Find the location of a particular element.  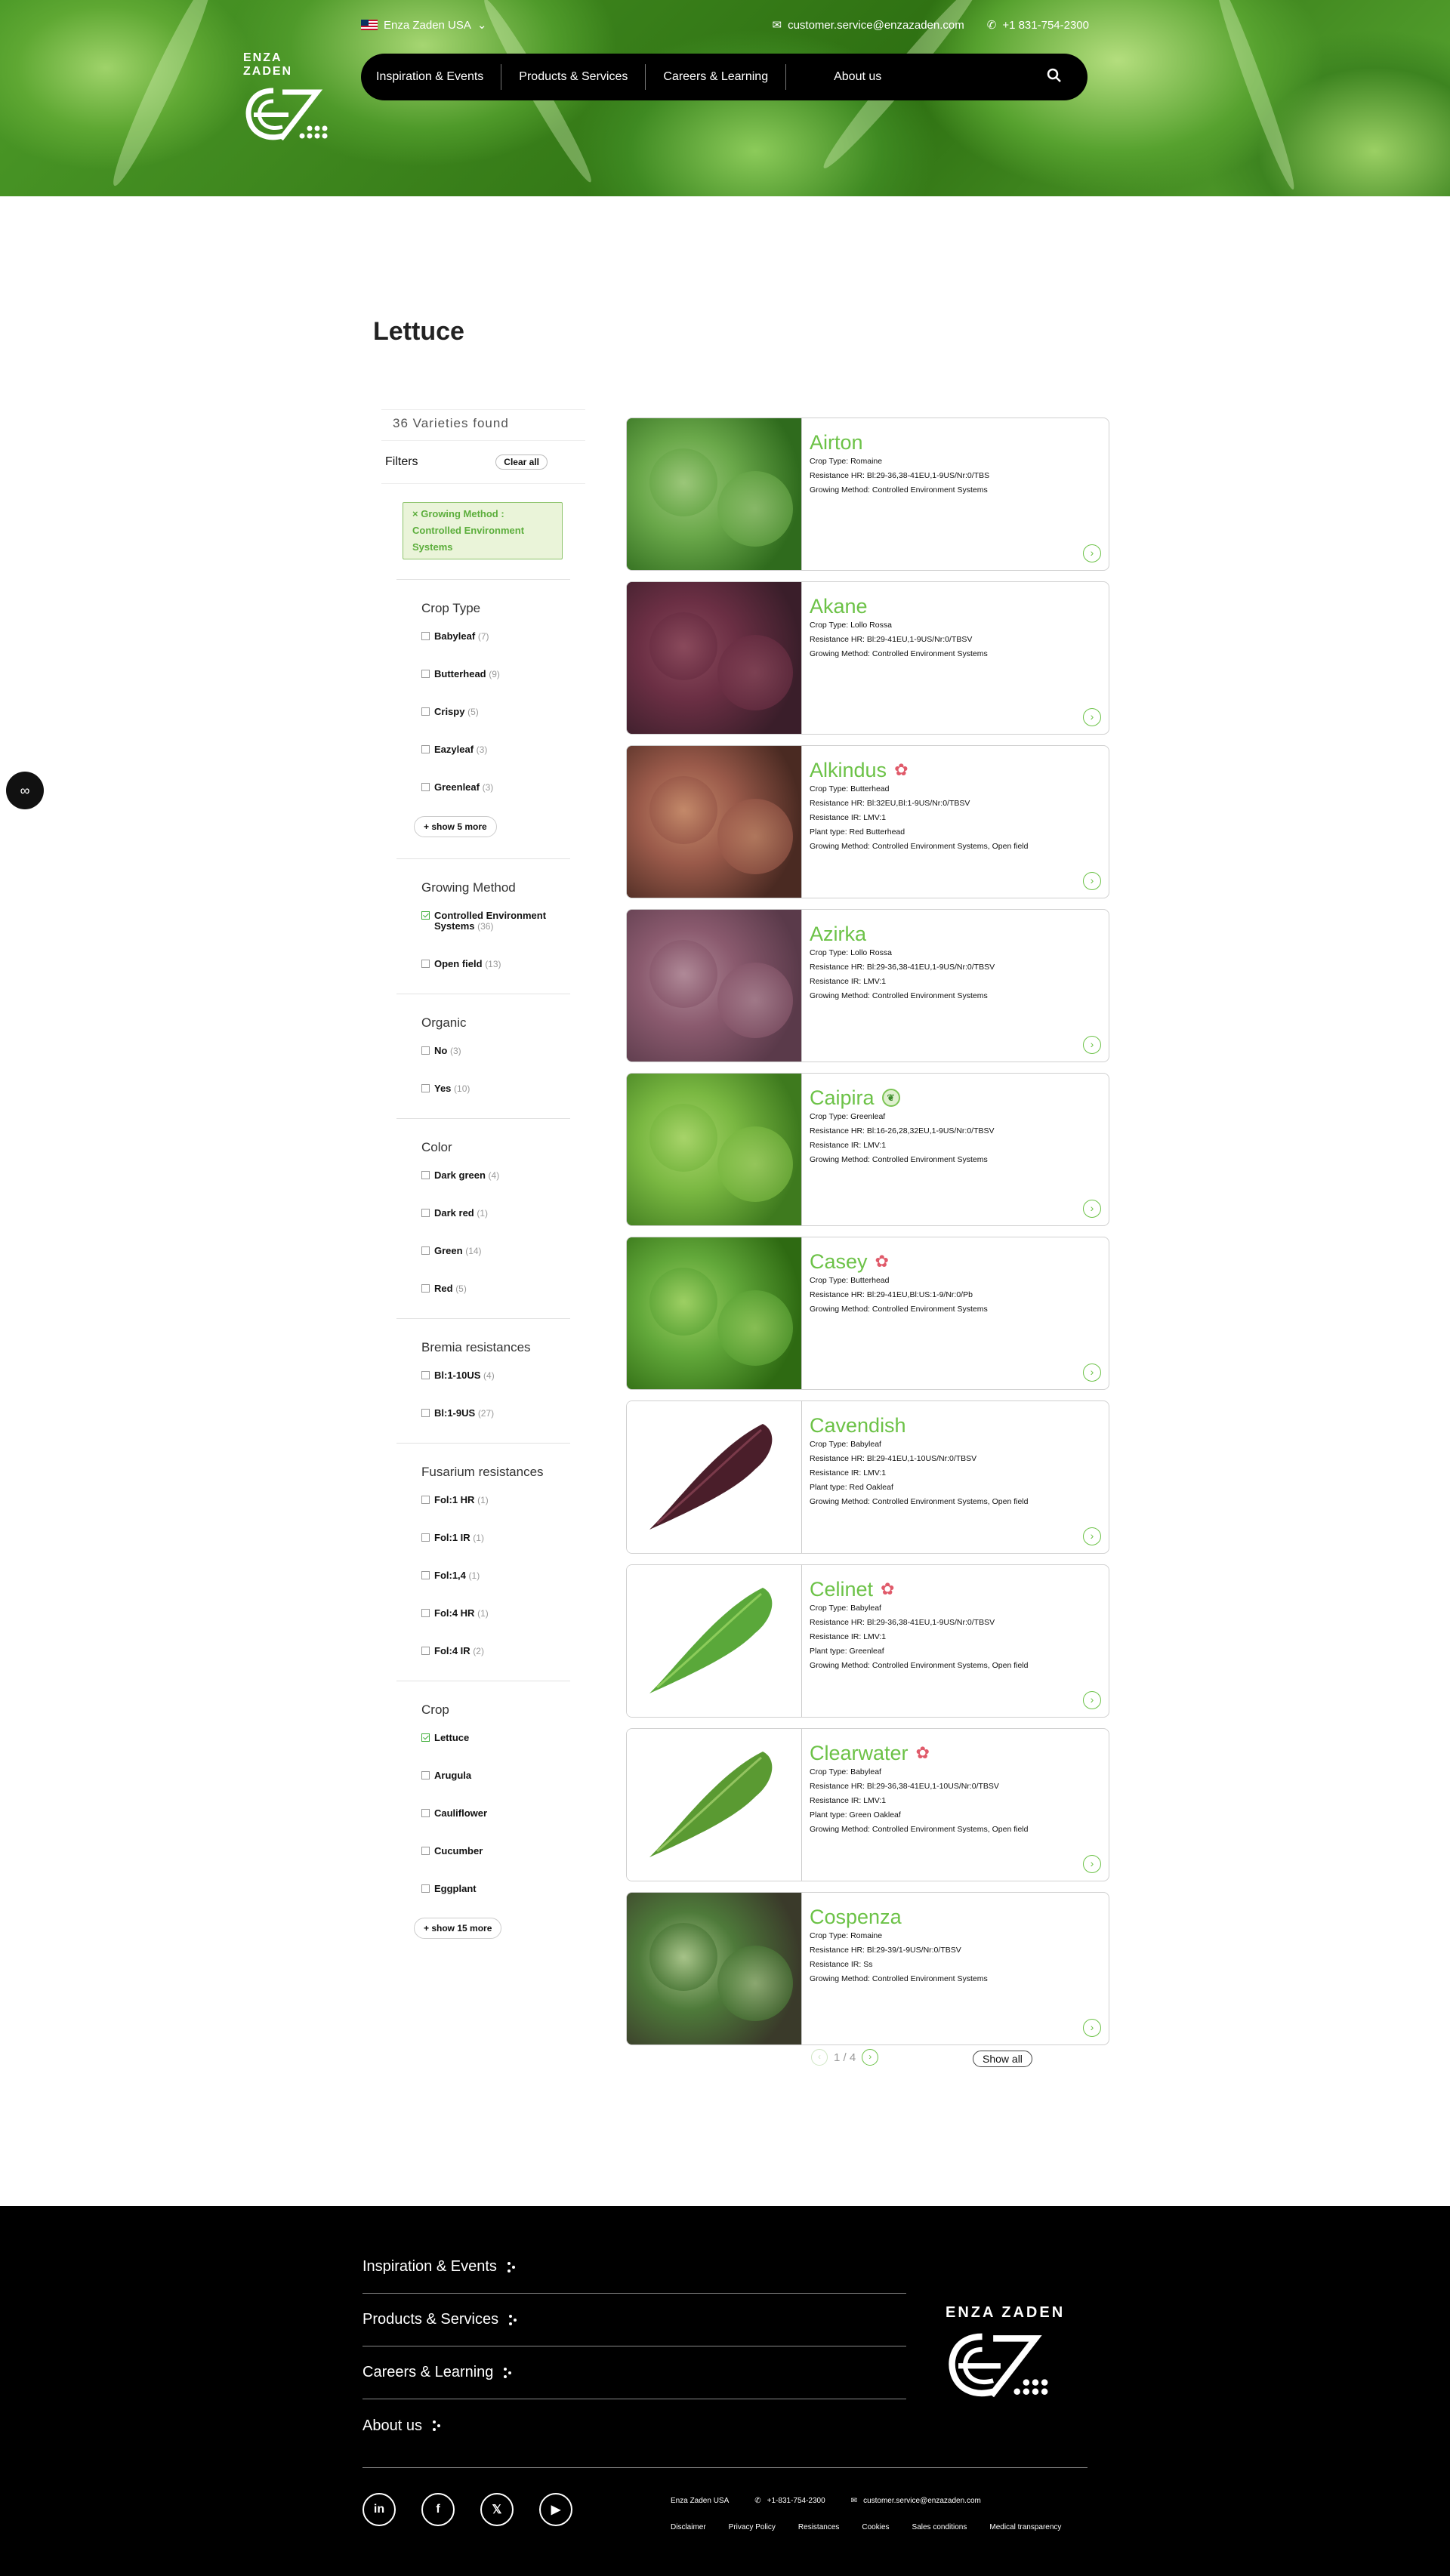

filter-option: No (3) is located at coordinates (496, 1051).